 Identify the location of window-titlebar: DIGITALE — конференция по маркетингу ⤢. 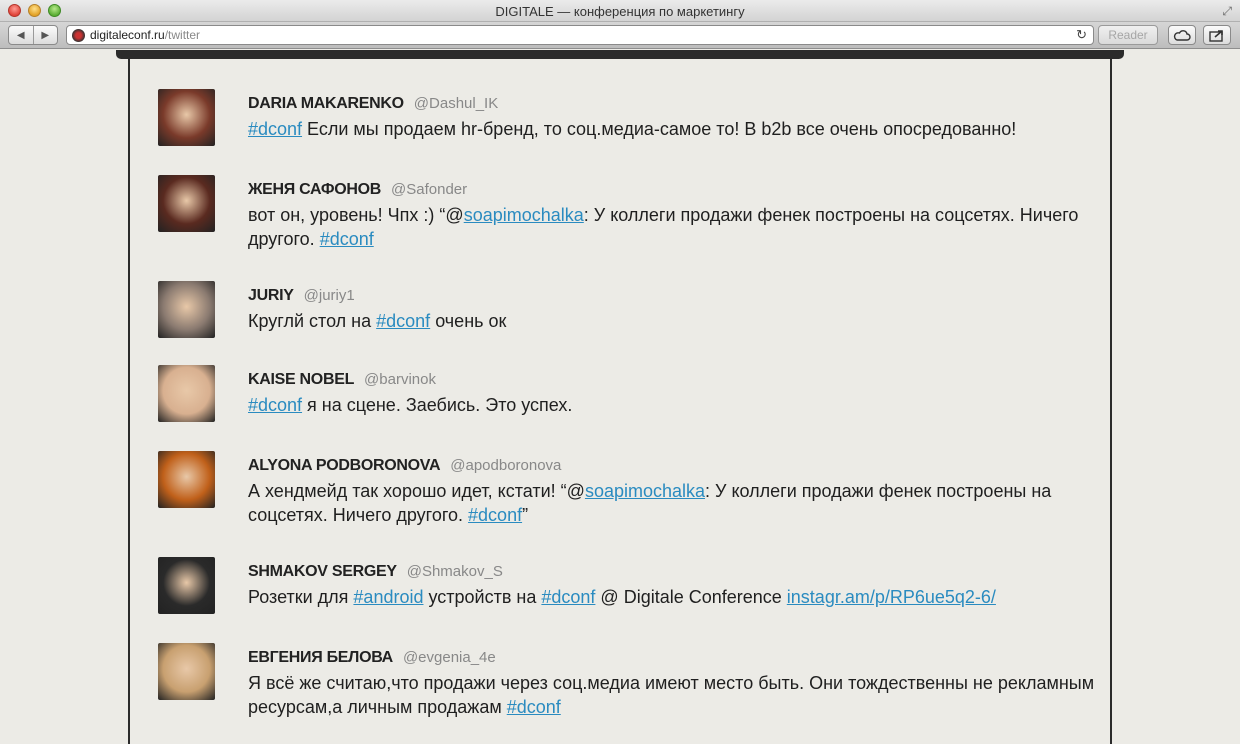
(620, 11).